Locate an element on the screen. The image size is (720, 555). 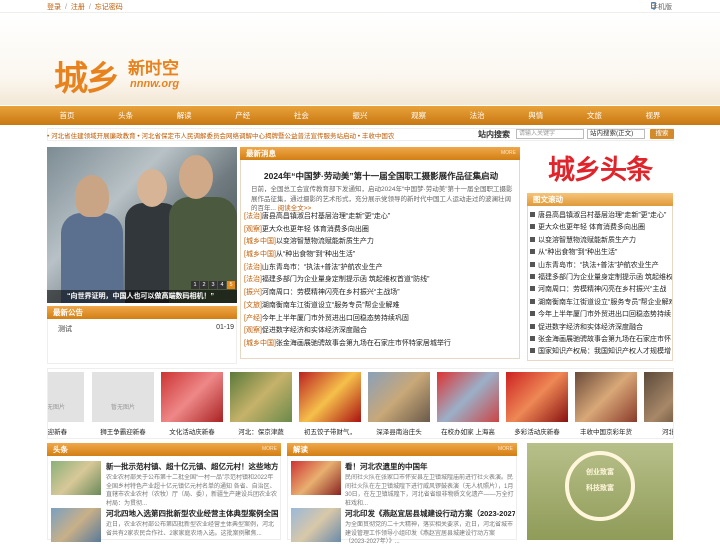
slideshow-page-button: 4 is located at coordinates (222, 285).